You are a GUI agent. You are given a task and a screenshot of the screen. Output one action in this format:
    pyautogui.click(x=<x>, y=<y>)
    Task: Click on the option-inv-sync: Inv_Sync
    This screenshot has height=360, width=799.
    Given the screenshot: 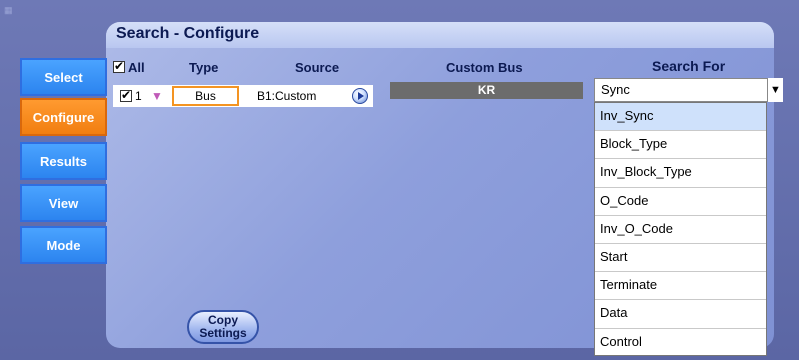 What is the action you would take?
    pyautogui.click(x=680, y=117)
    